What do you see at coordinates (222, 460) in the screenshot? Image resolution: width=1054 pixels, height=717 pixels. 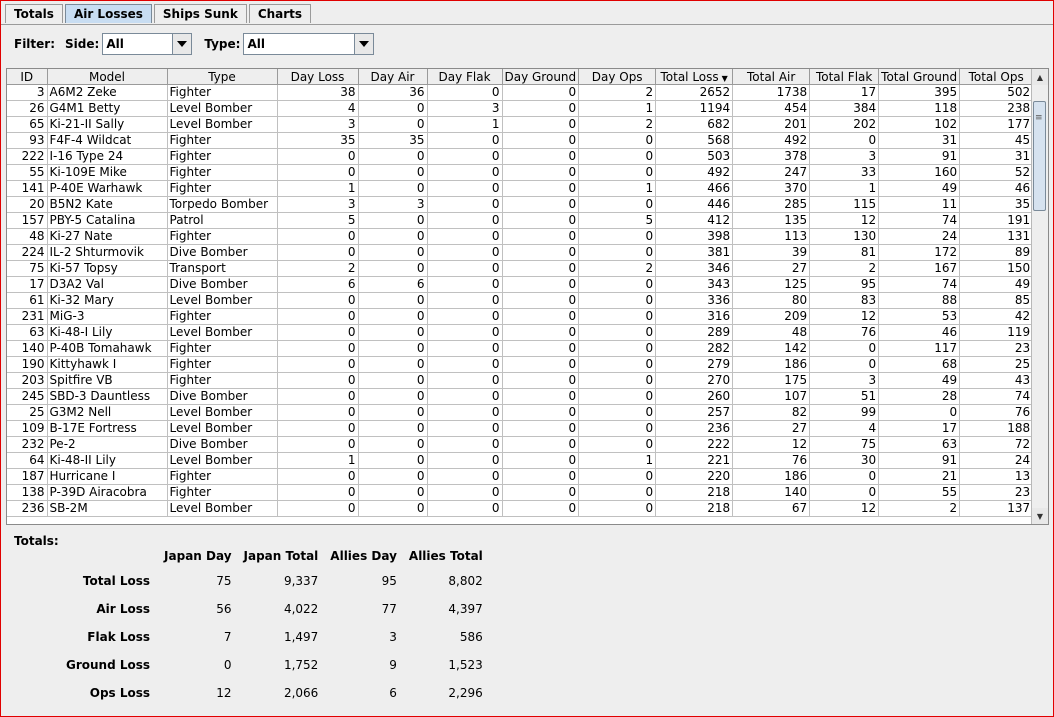 I see `table-cell: Level Bomber` at bounding box center [222, 460].